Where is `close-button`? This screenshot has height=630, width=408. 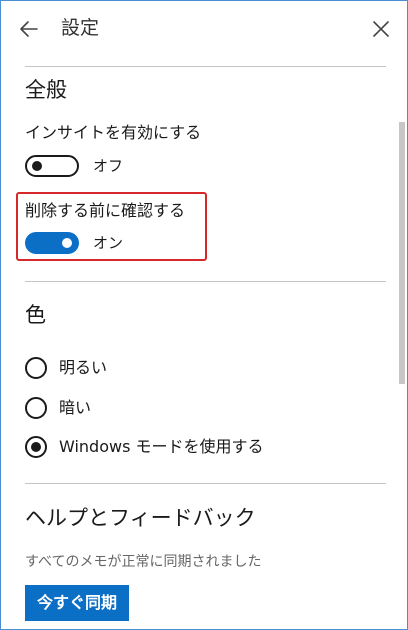
close-button is located at coordinates (381, 29).